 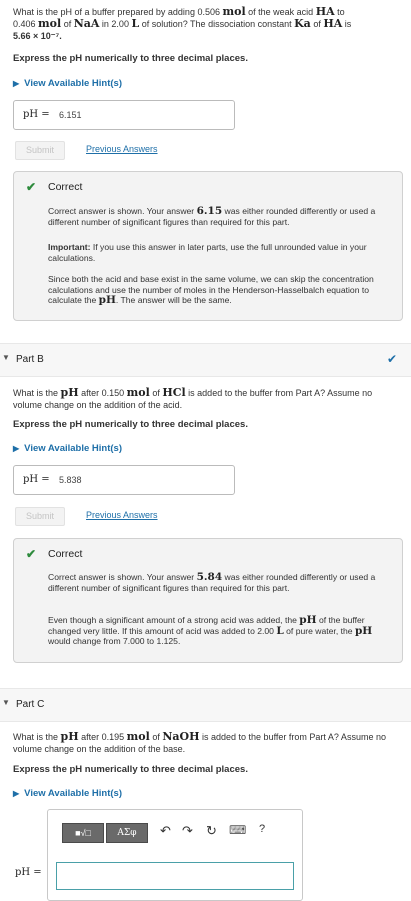 What do you see at coordinates (122, 149) in the screenshot?
I see `part-a-previous-answers-link: Previous Answers` at bounding box center [122, 149].